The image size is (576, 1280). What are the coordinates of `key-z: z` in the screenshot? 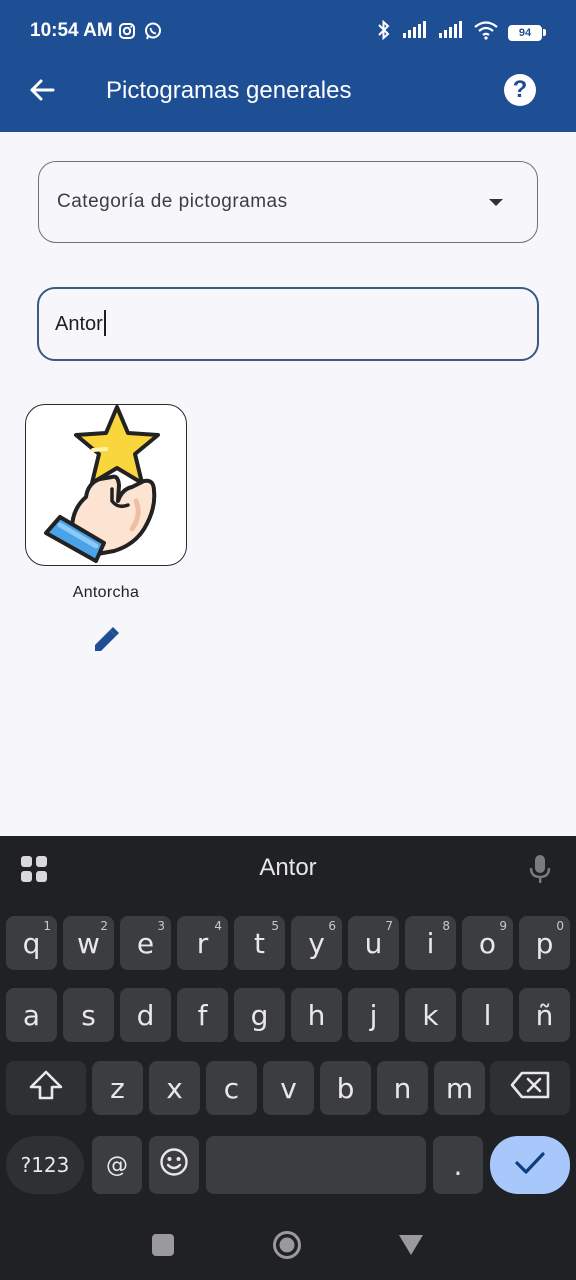 It's located at (117, 1088).